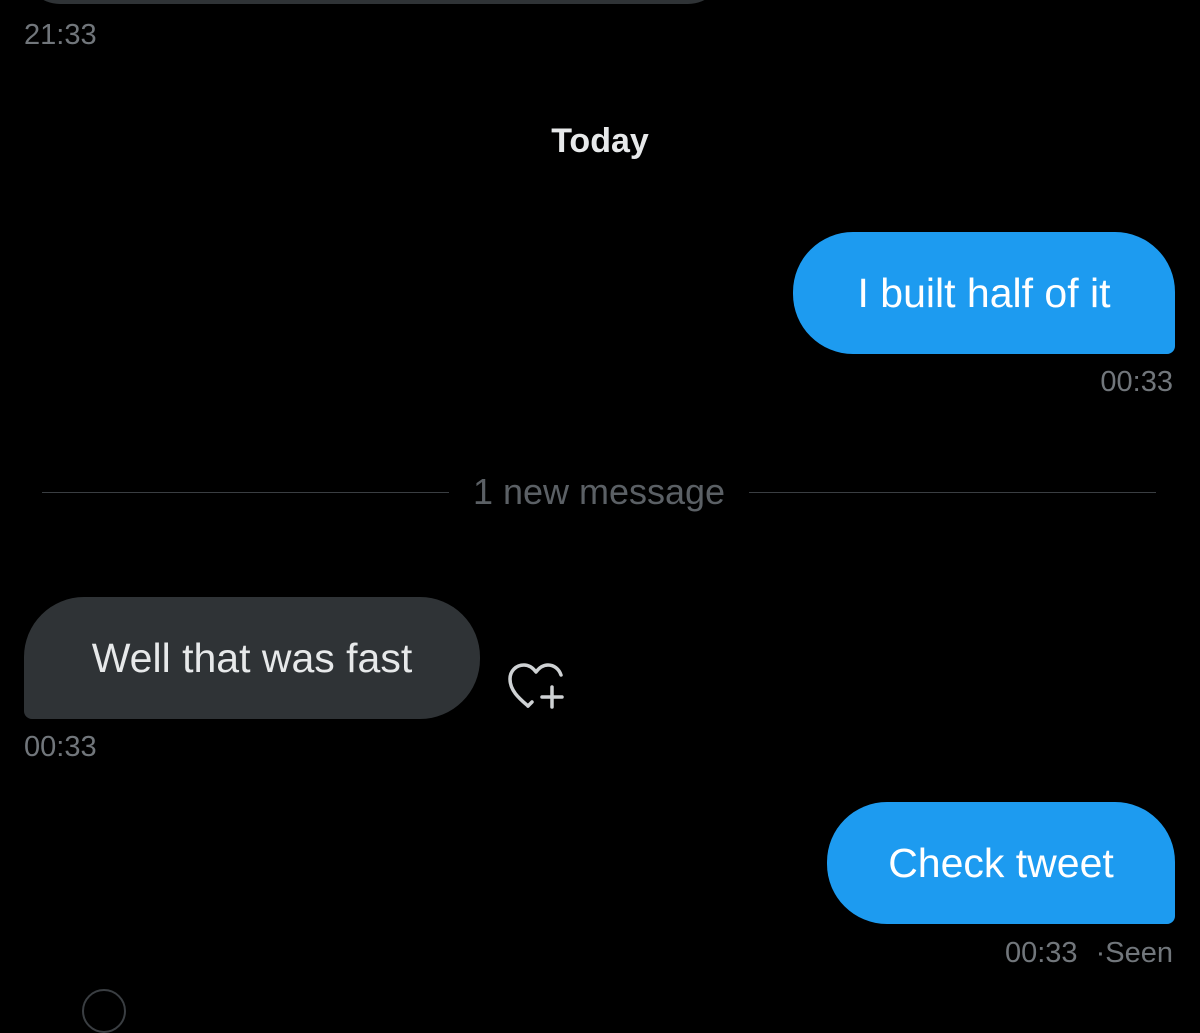 Image resolution: width=1200 pixels, height=1033 pixels. I want to click on message-text: Check tweet, so click(1001, 862).